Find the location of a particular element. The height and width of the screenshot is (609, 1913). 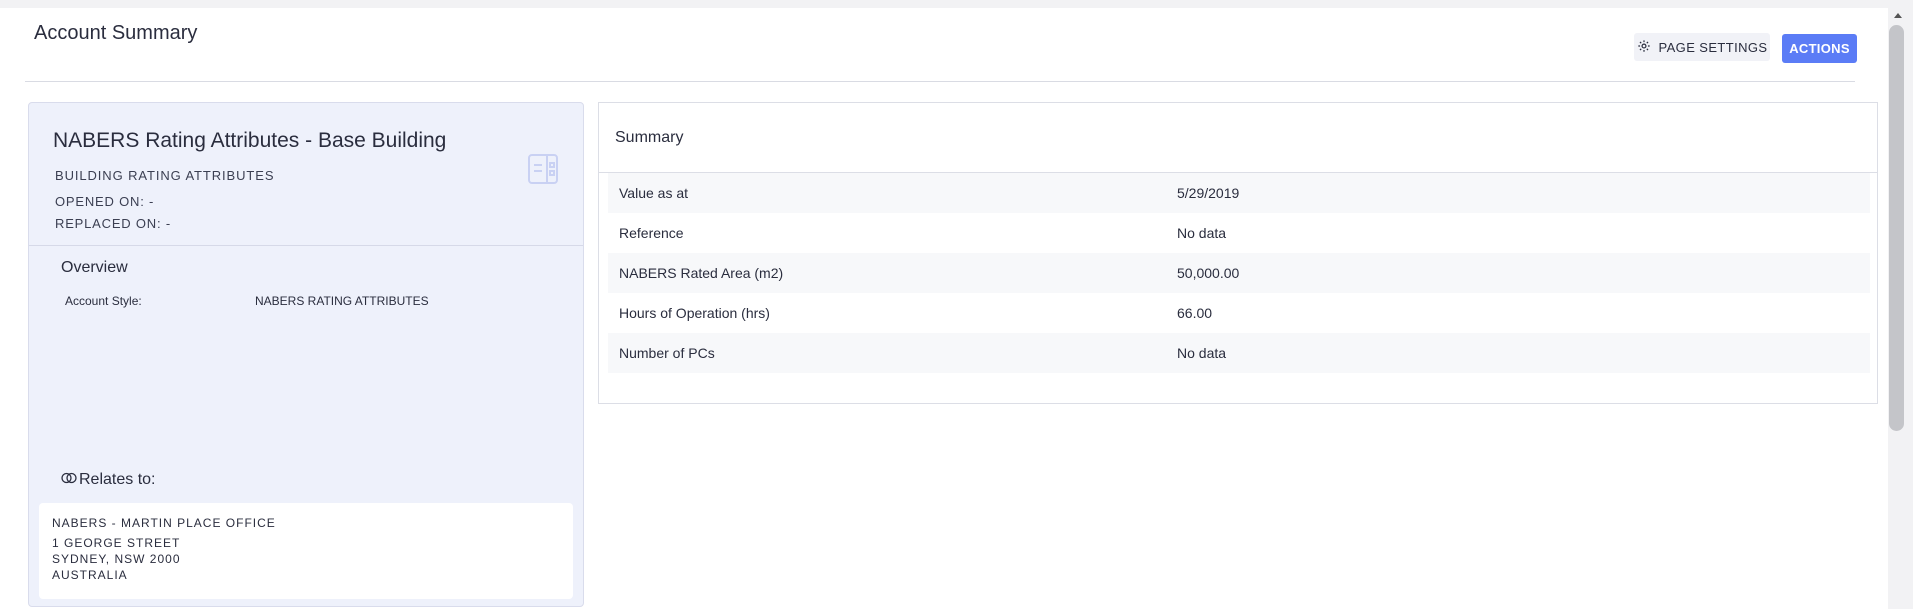

opened-on: OPENED ON: - is located at coordinates (105, 201).